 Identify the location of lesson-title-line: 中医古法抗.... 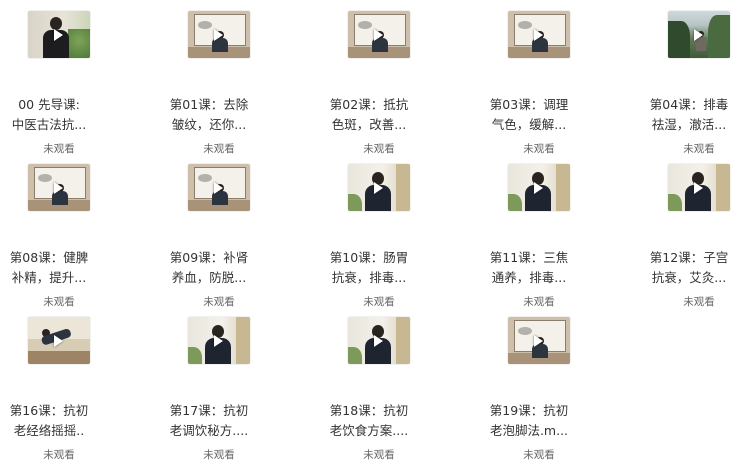
(49, 124).